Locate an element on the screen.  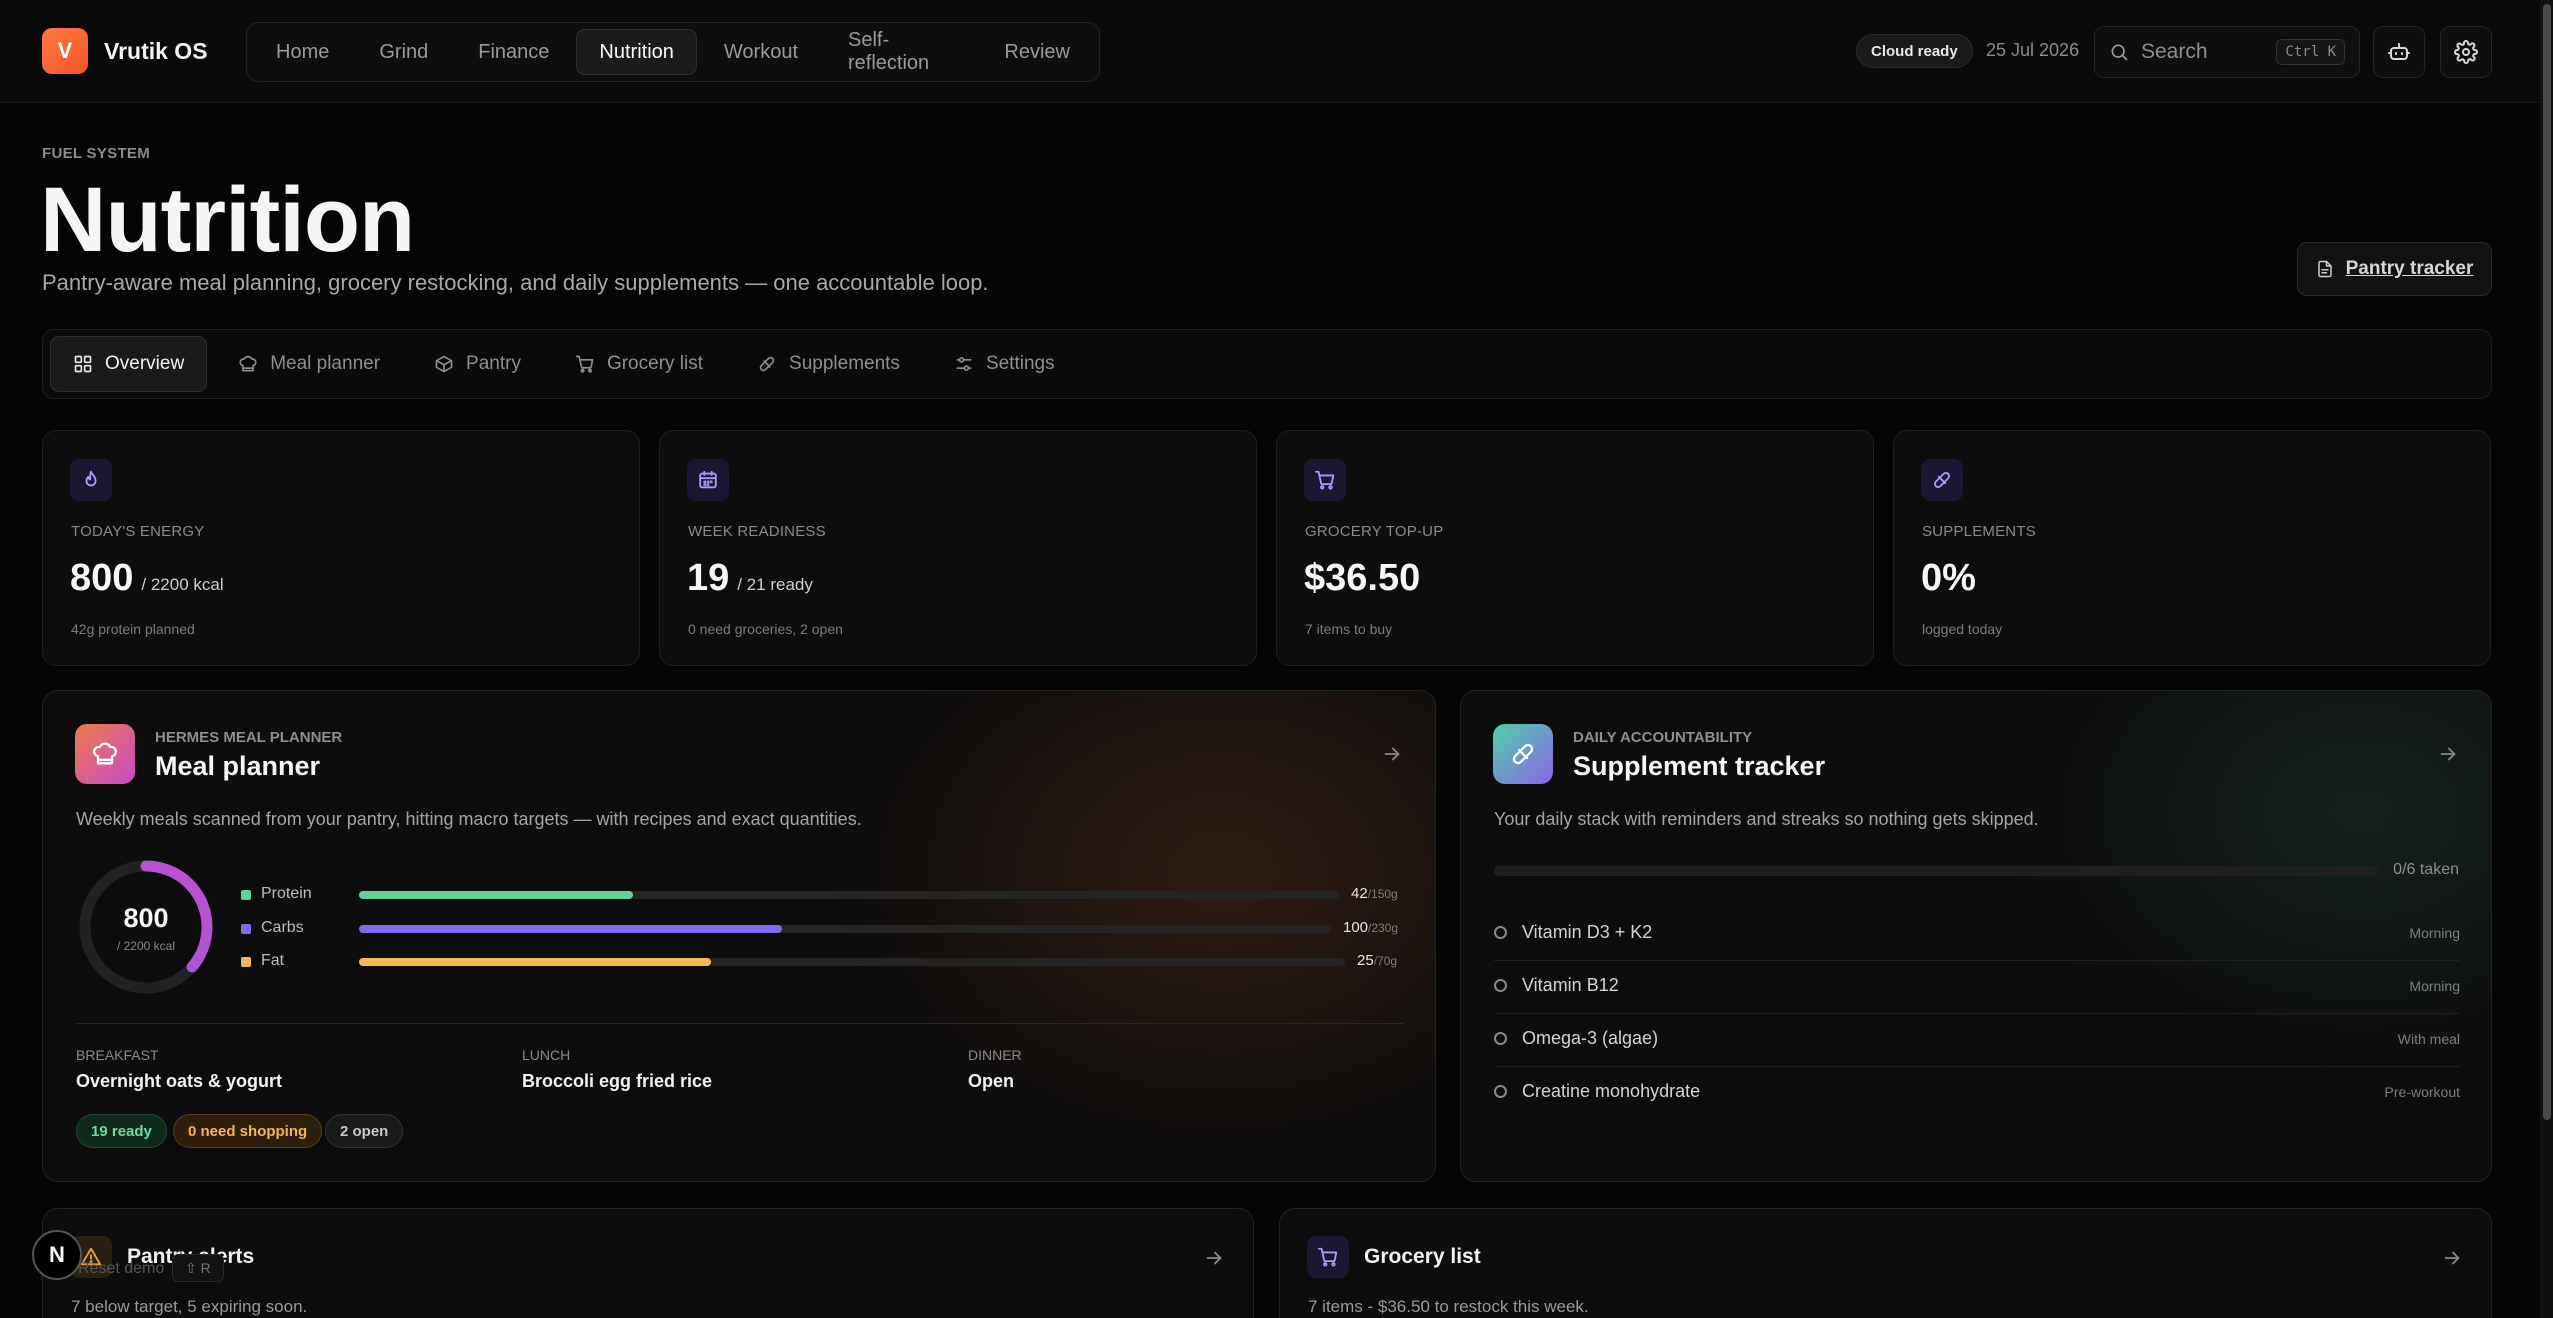
brand-name: Vrutik OS is located at coordinates (156, 50).